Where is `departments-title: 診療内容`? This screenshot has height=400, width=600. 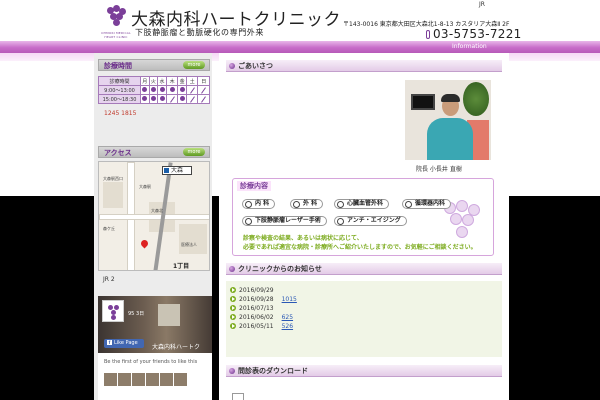
departments-title: 診療内容 is located at coordinates (254, 186).